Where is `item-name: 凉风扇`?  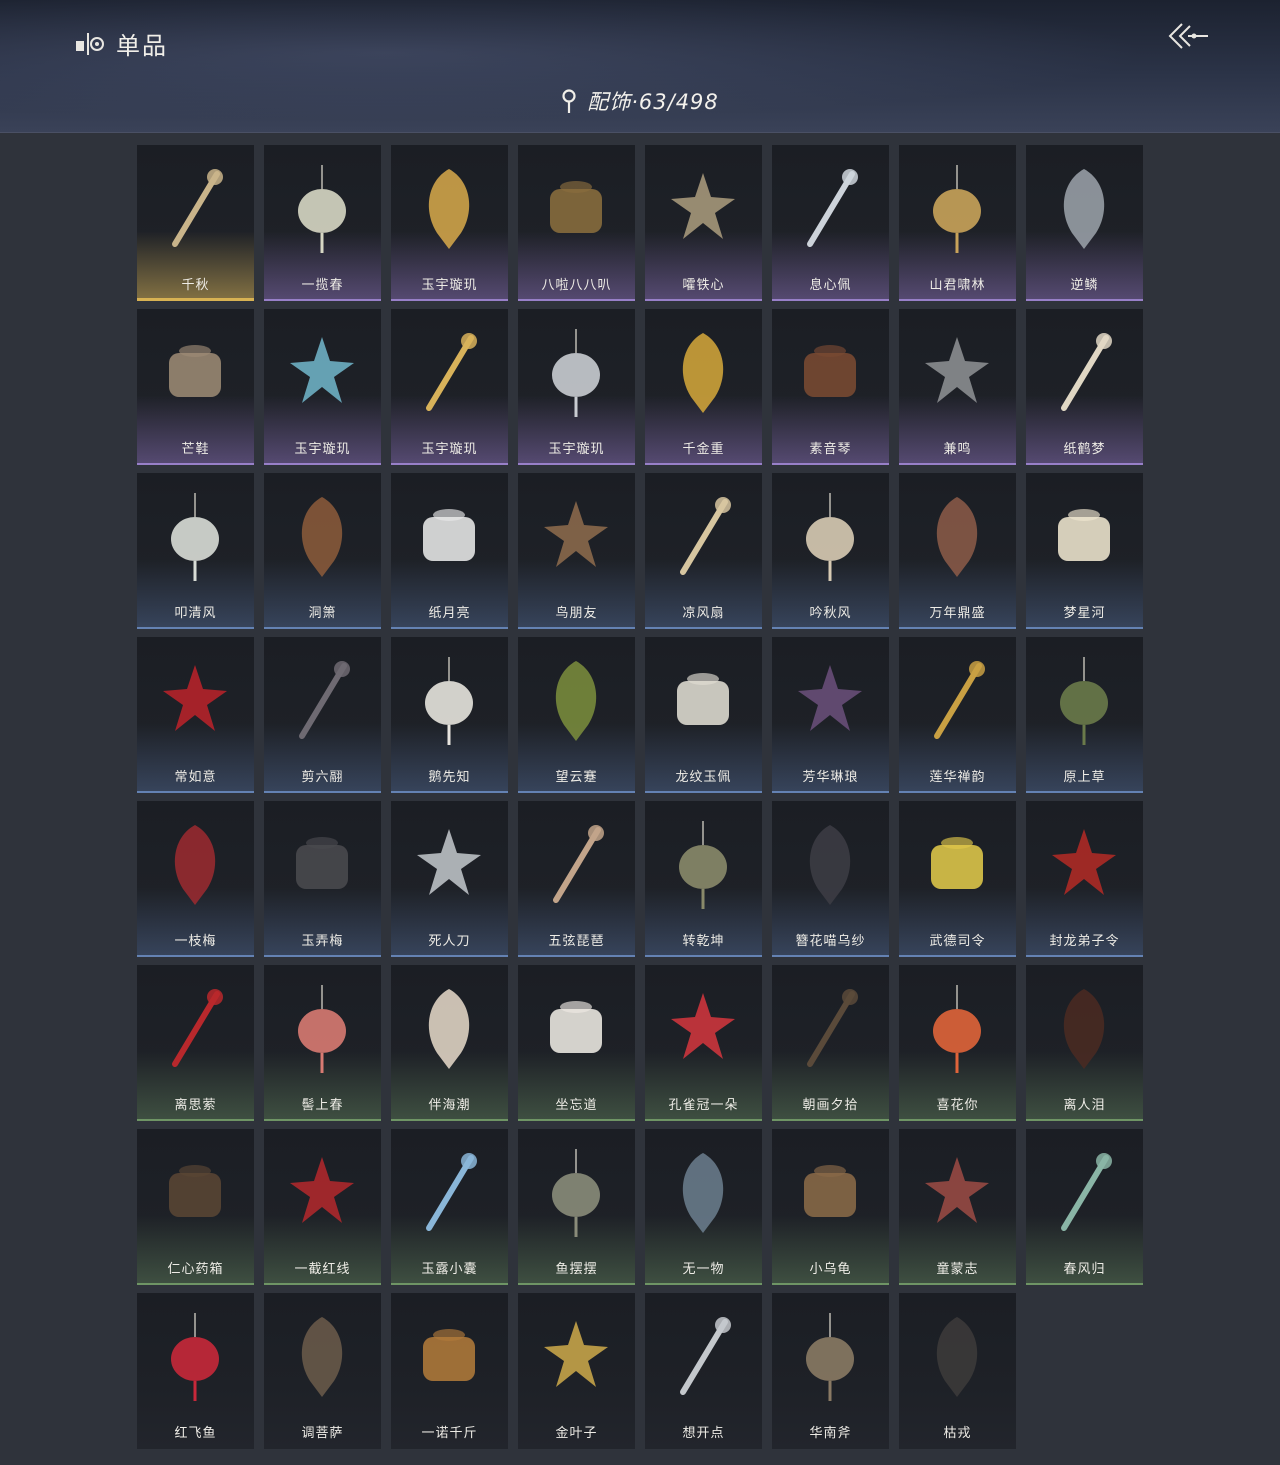
item-name: 凉风扇 is located at coordinates (703, 613).